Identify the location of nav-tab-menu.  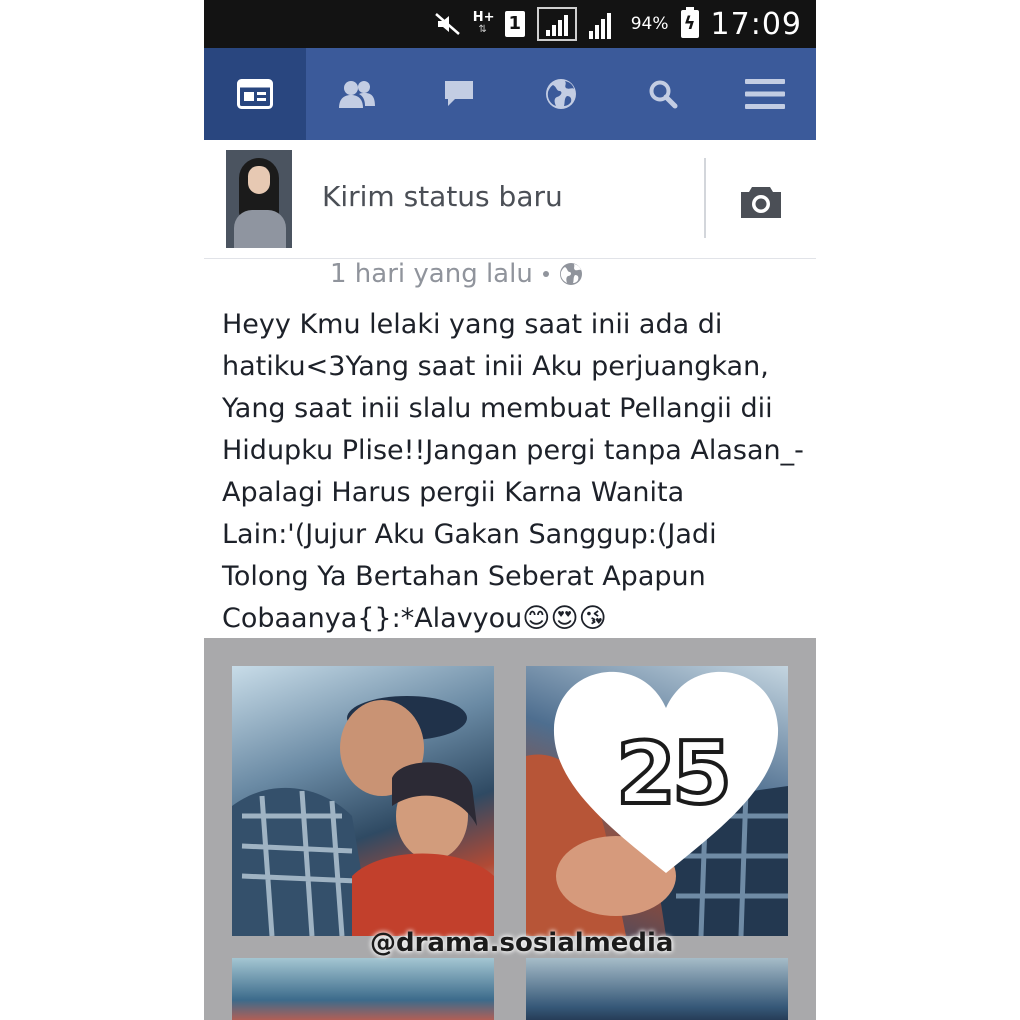
(765, 94).